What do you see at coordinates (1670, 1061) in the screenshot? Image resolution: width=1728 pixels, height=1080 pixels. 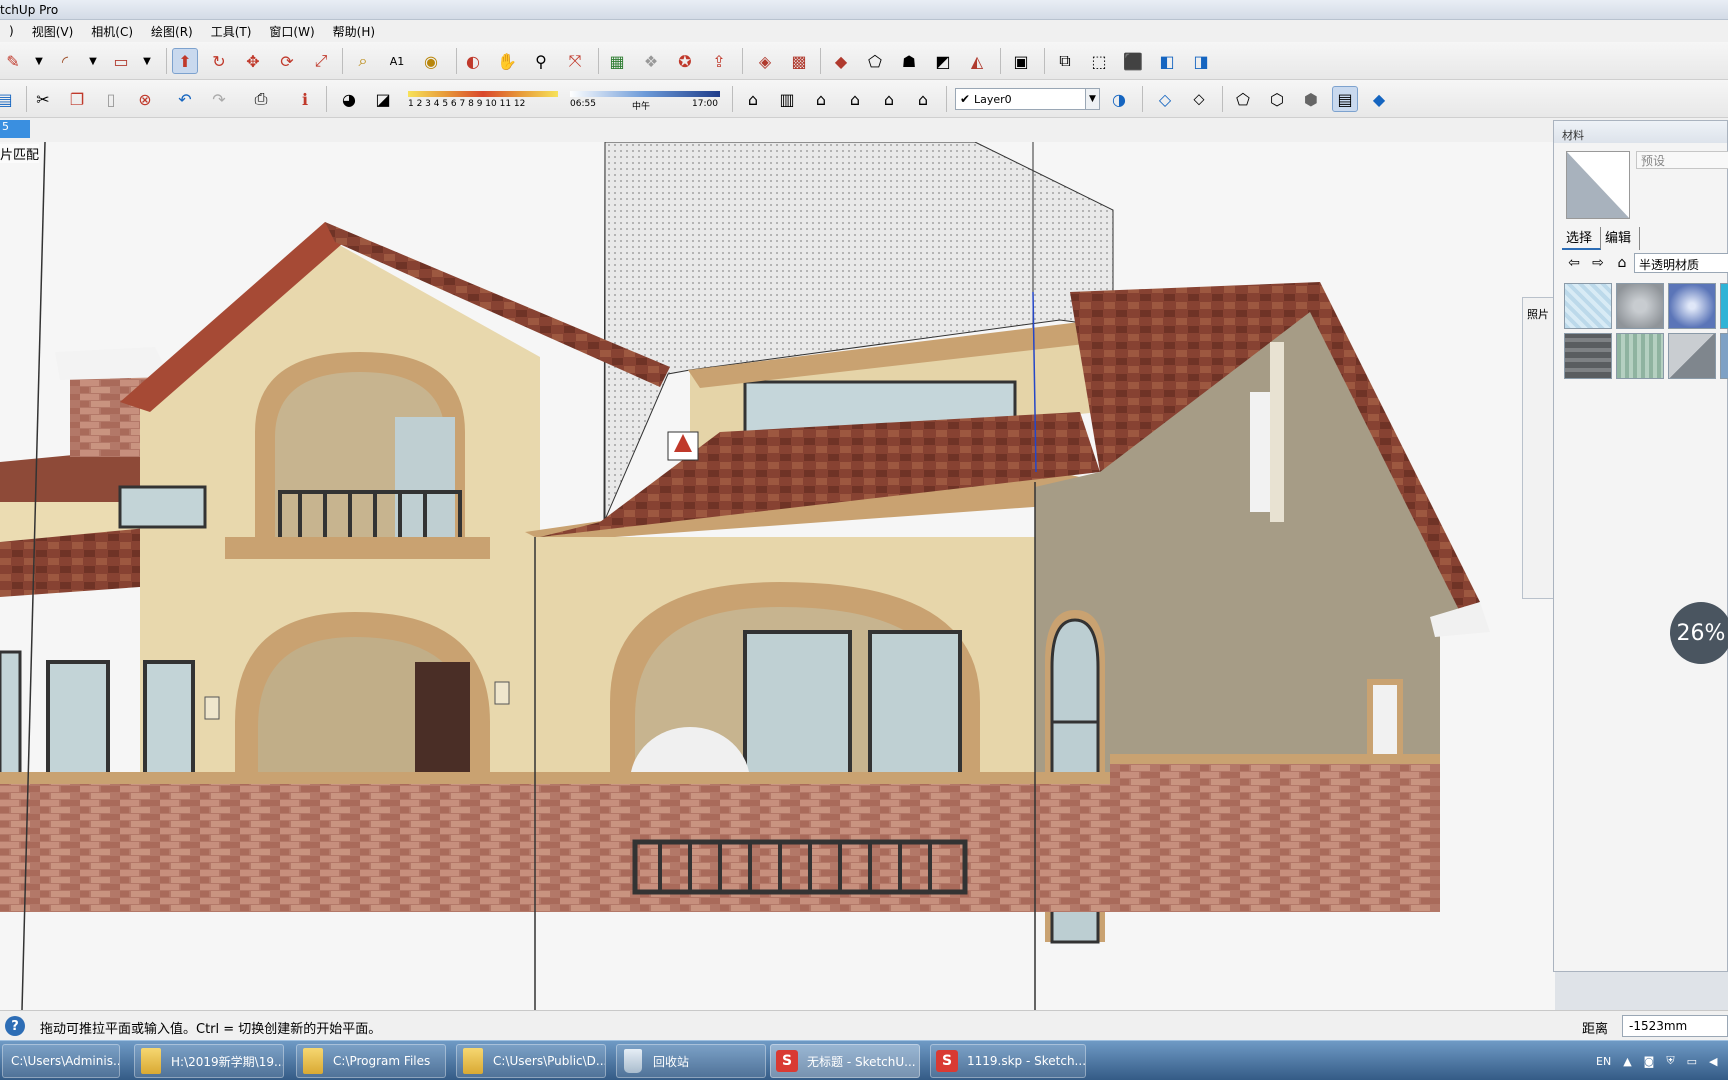 I see `shield-icon: ⛨` at bounding box center [1670, 1061].